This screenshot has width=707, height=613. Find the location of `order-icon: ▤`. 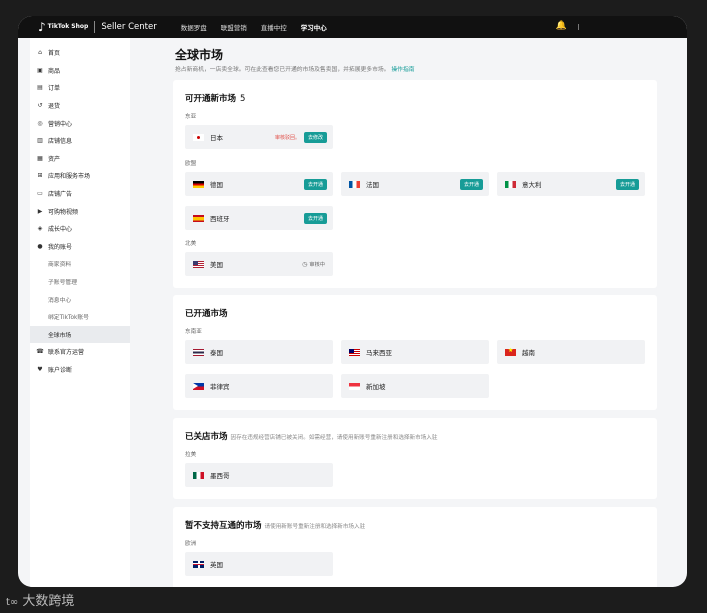

order-icon: ▤ is located at coordinates (40, 88).